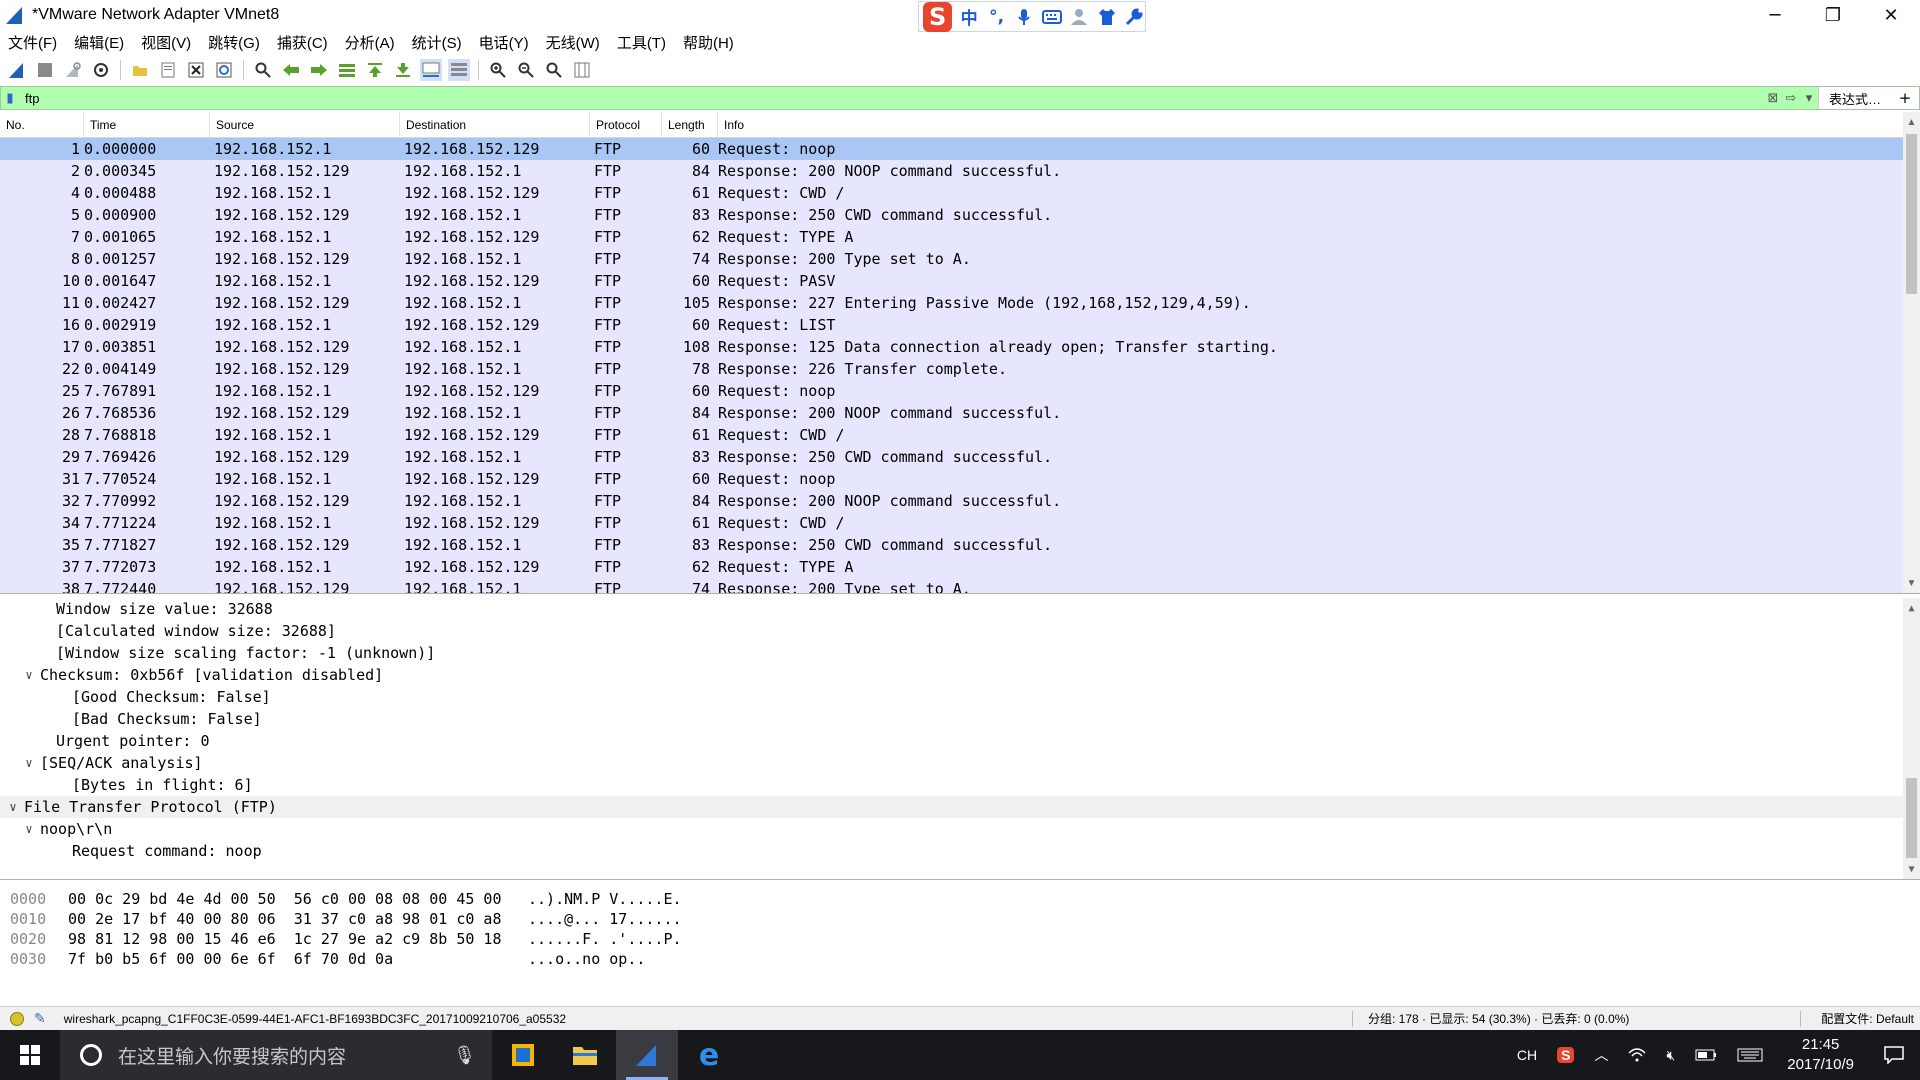 This screenshot has height=1080, width=1920. Describe the element at coordinates (45, 70) in the screenshot. I see `stop-icon` at that location.